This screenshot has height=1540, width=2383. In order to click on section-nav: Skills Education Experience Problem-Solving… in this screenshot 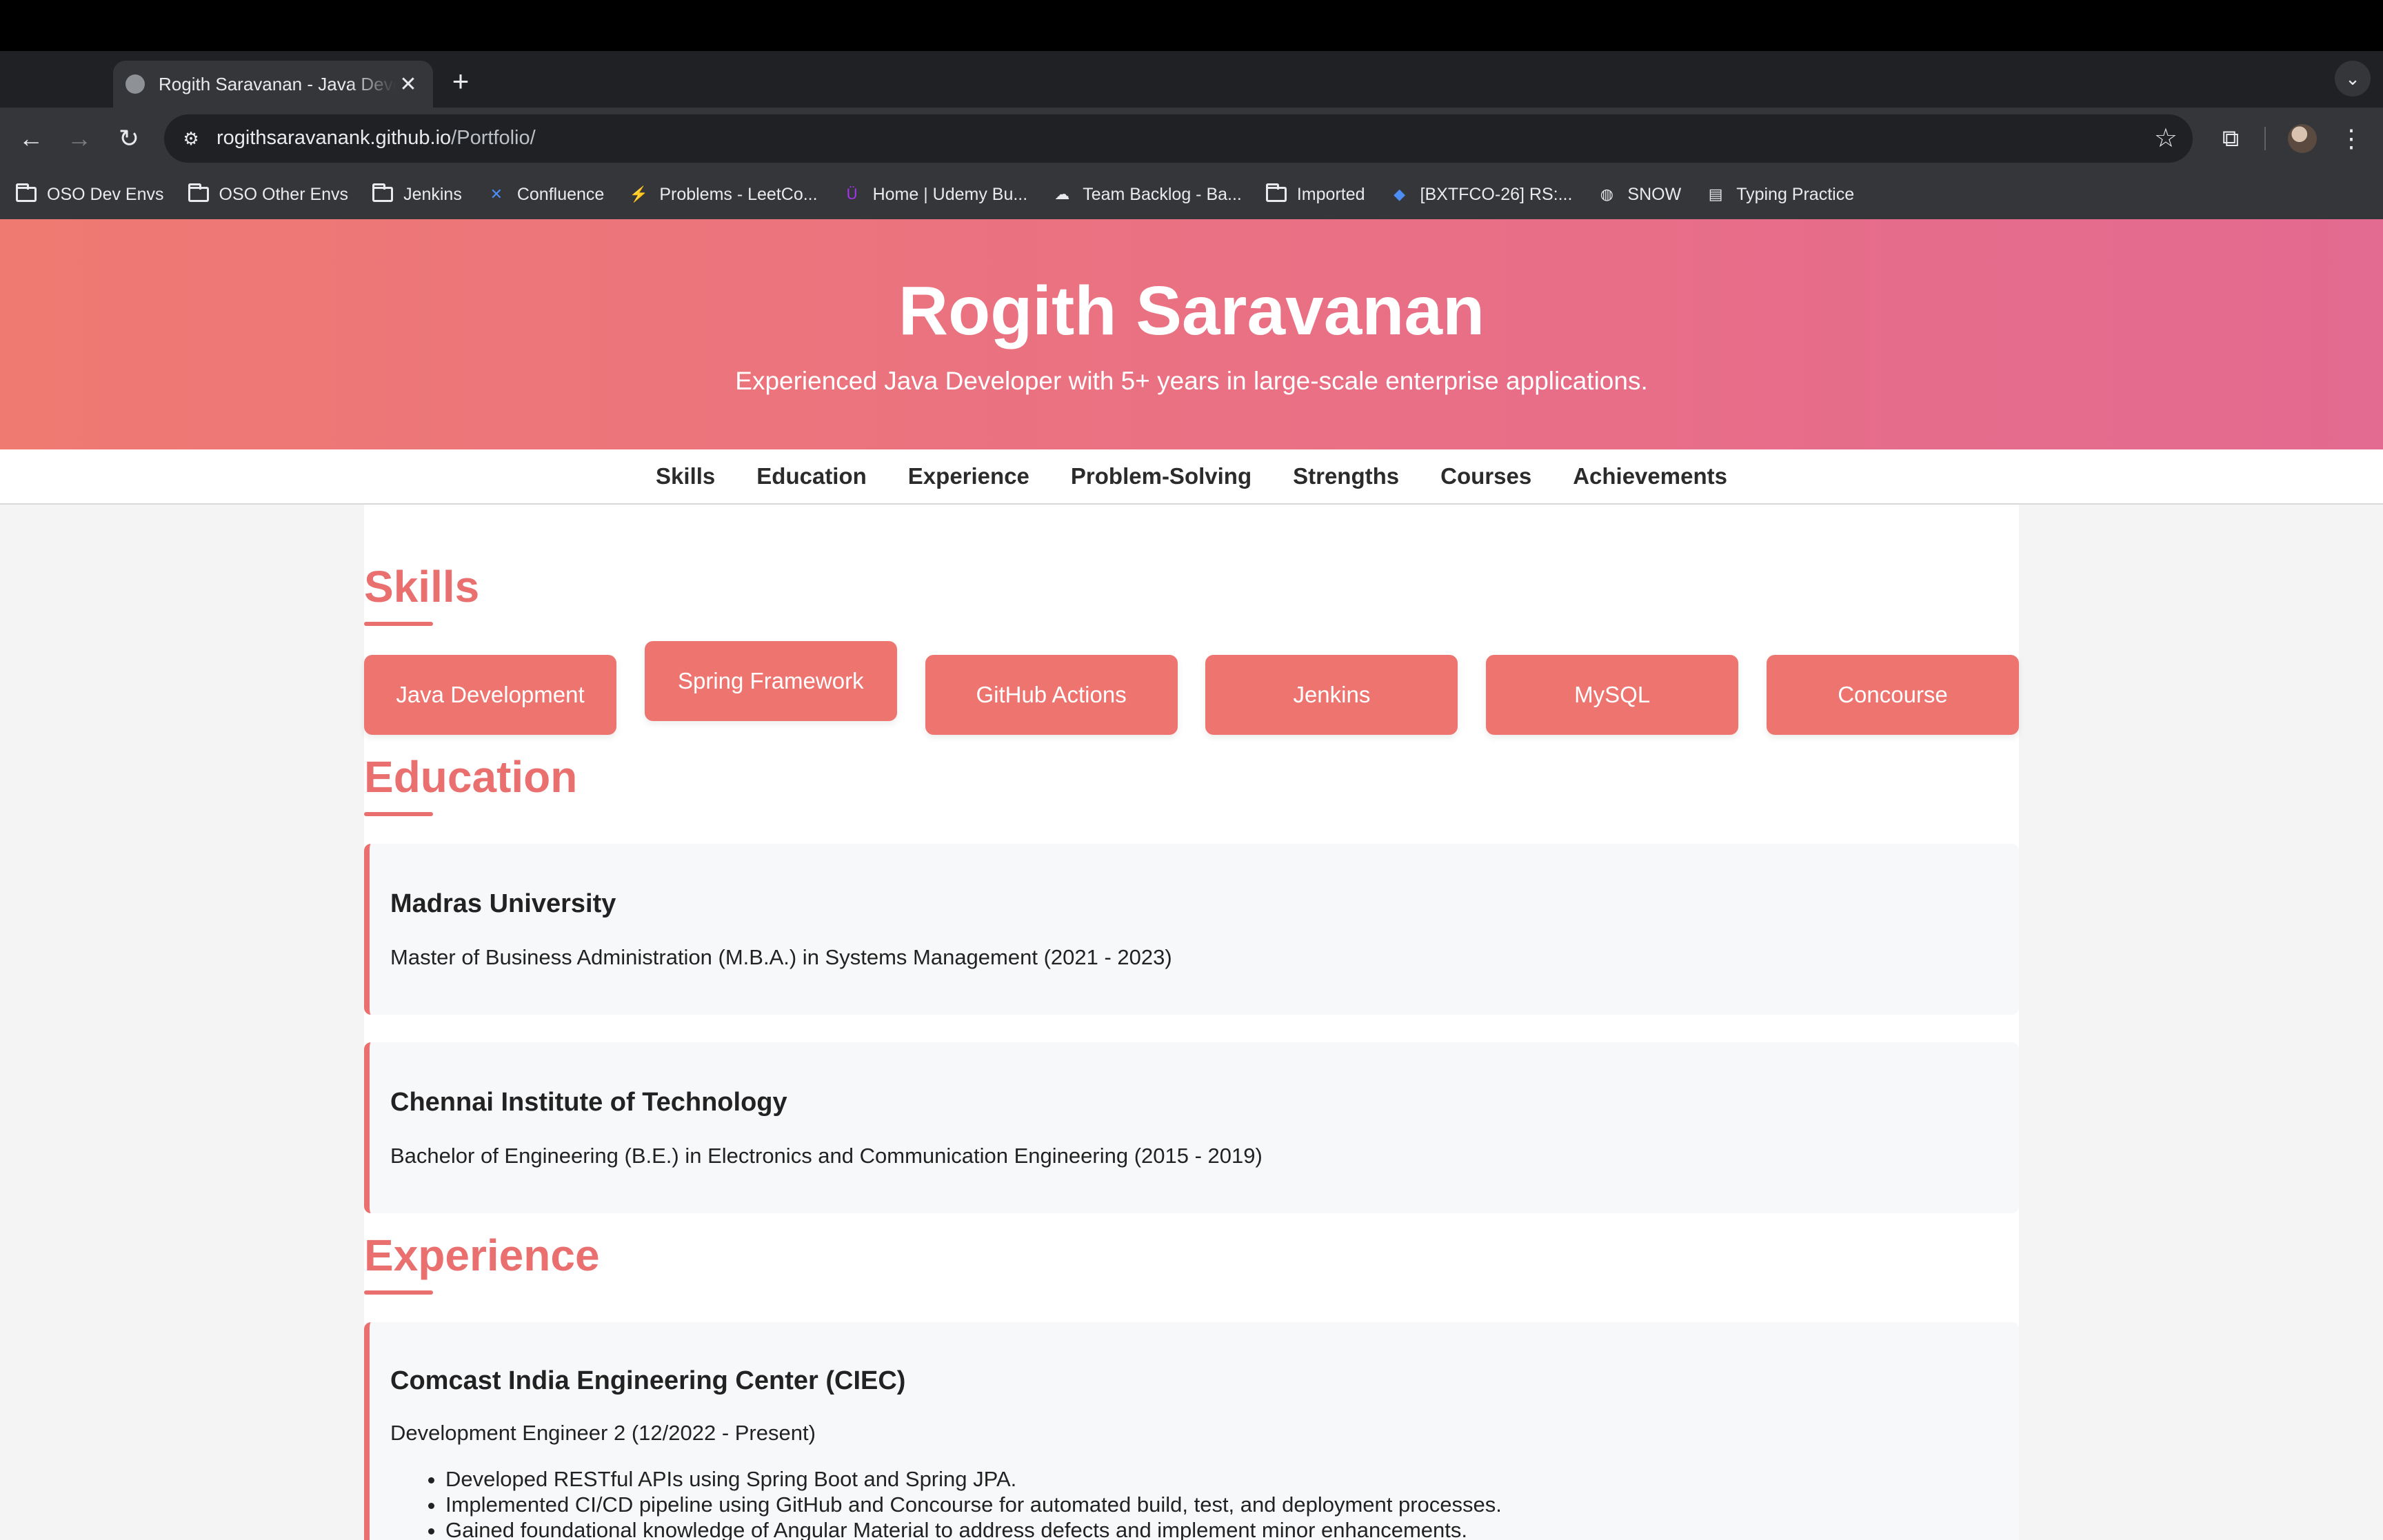, I will do `click(1191, 477)`.